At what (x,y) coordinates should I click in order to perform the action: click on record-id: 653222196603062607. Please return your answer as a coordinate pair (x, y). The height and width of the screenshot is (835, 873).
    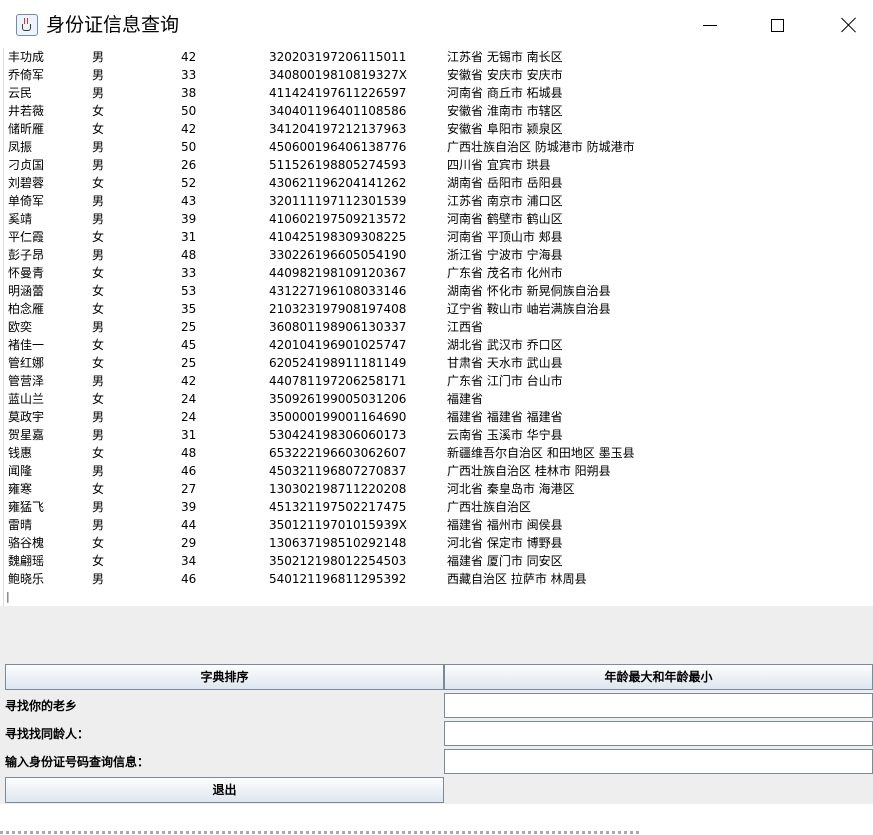
    Looking at the image, I should click on (338, 453).